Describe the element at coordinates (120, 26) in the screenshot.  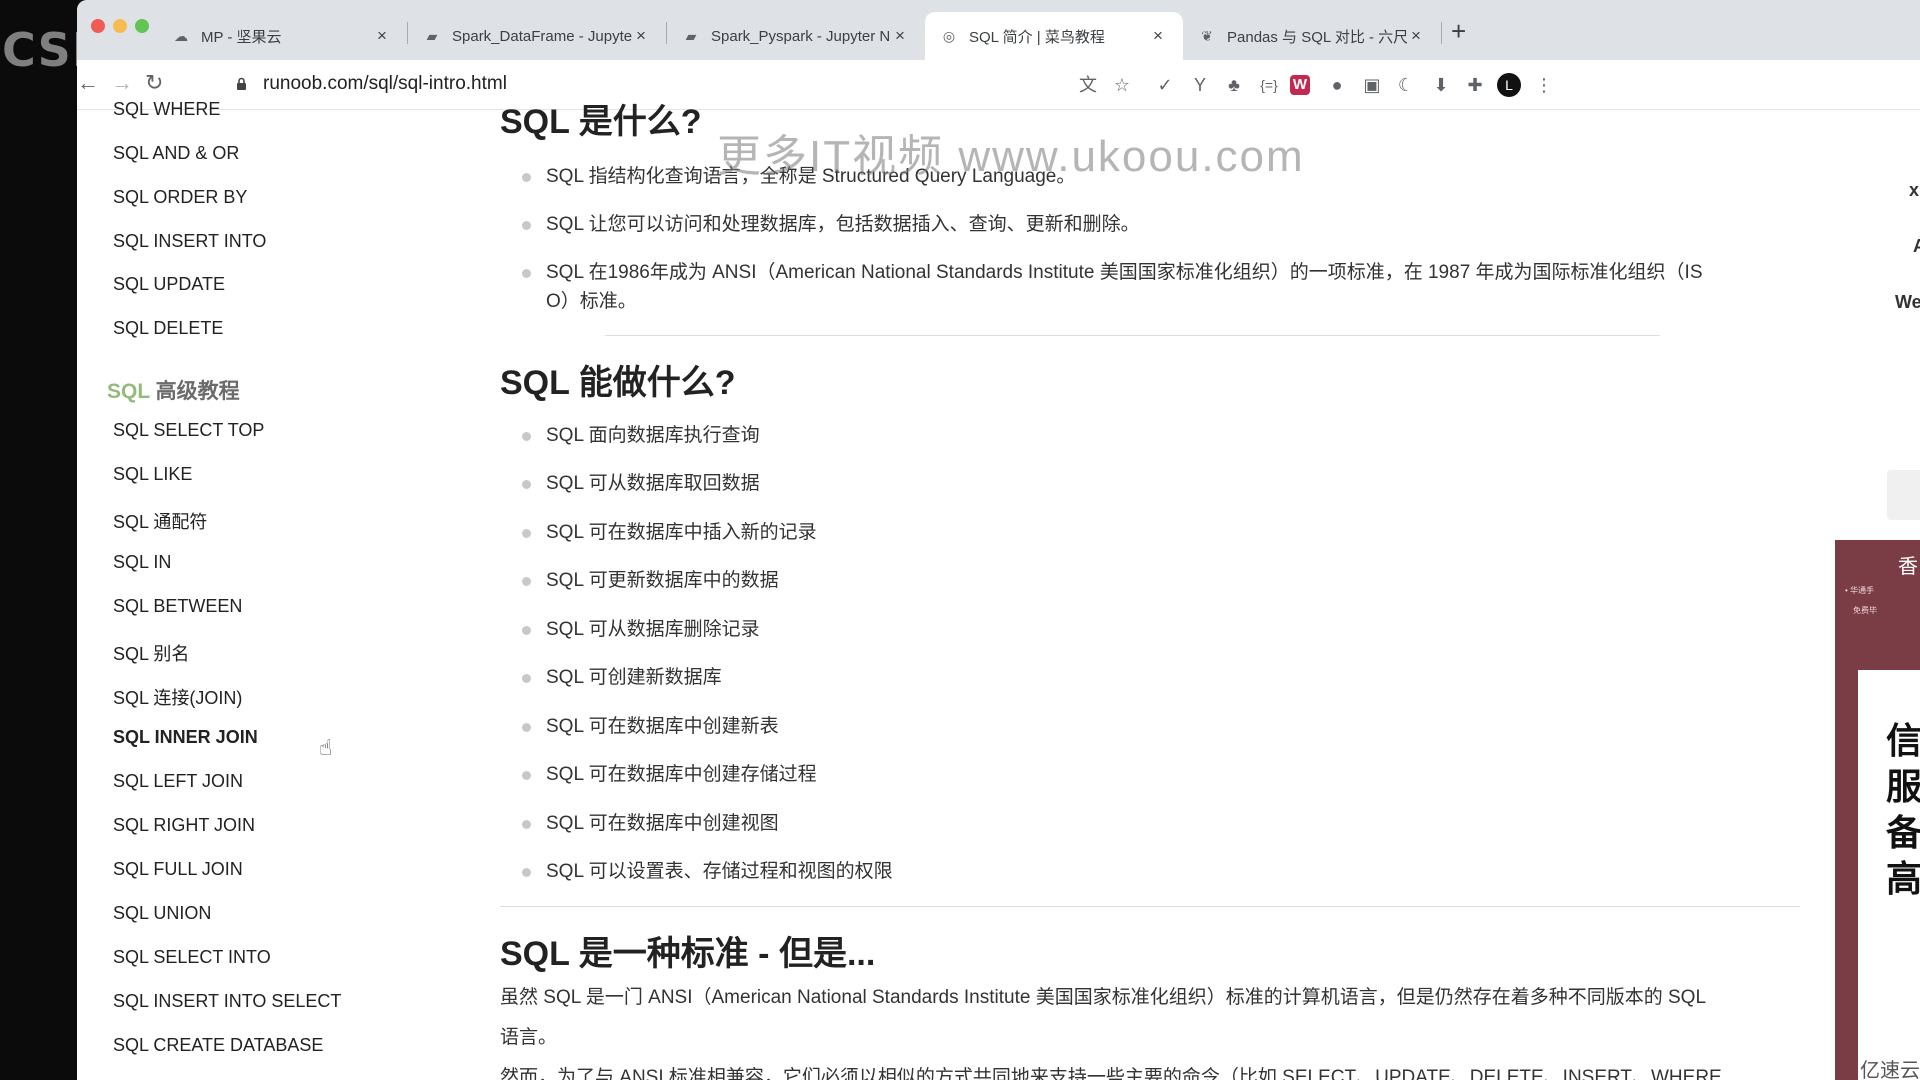
I see `minimize-window-button` at that location.